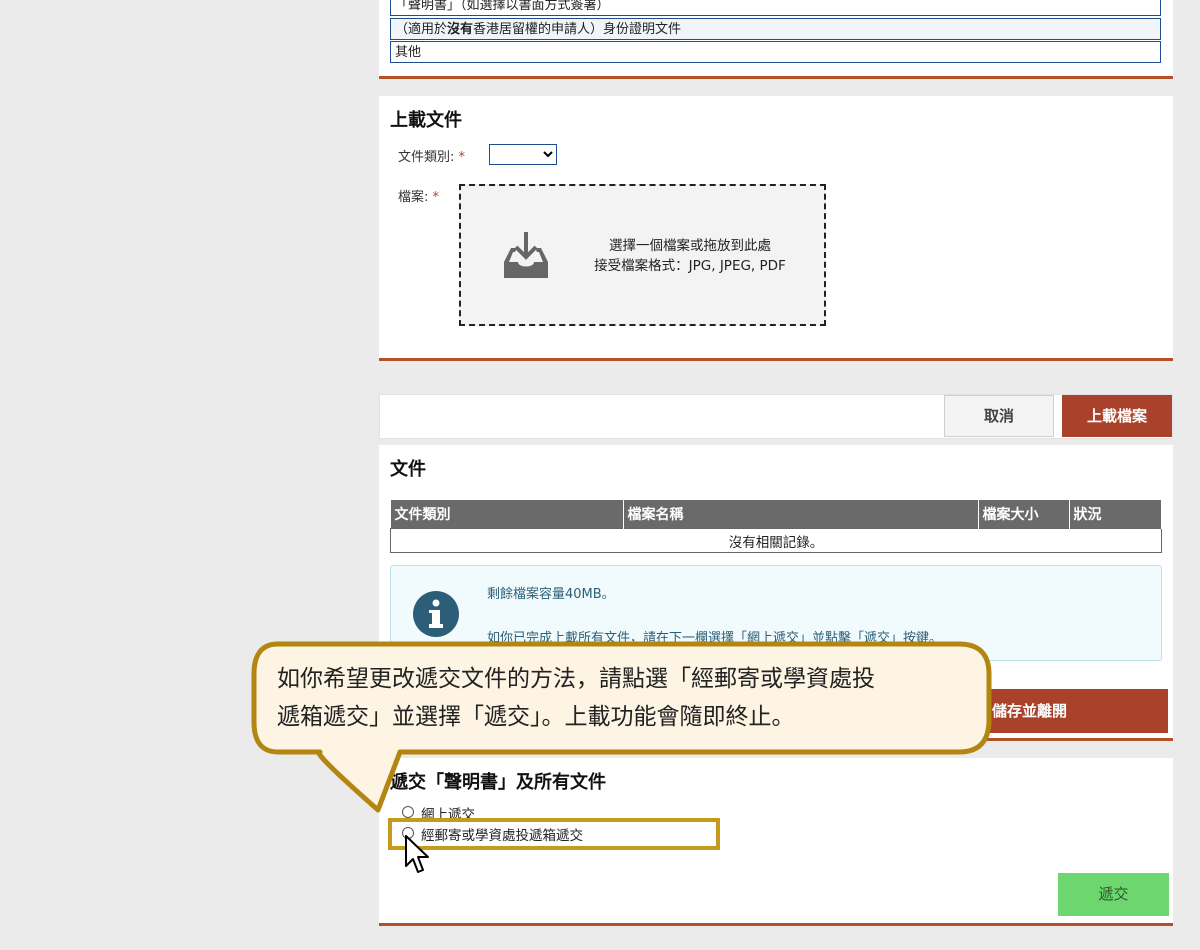  Describe the element at coordinates (999, 416) in the screenshot. I see `cancel-button: 取消` at that location.